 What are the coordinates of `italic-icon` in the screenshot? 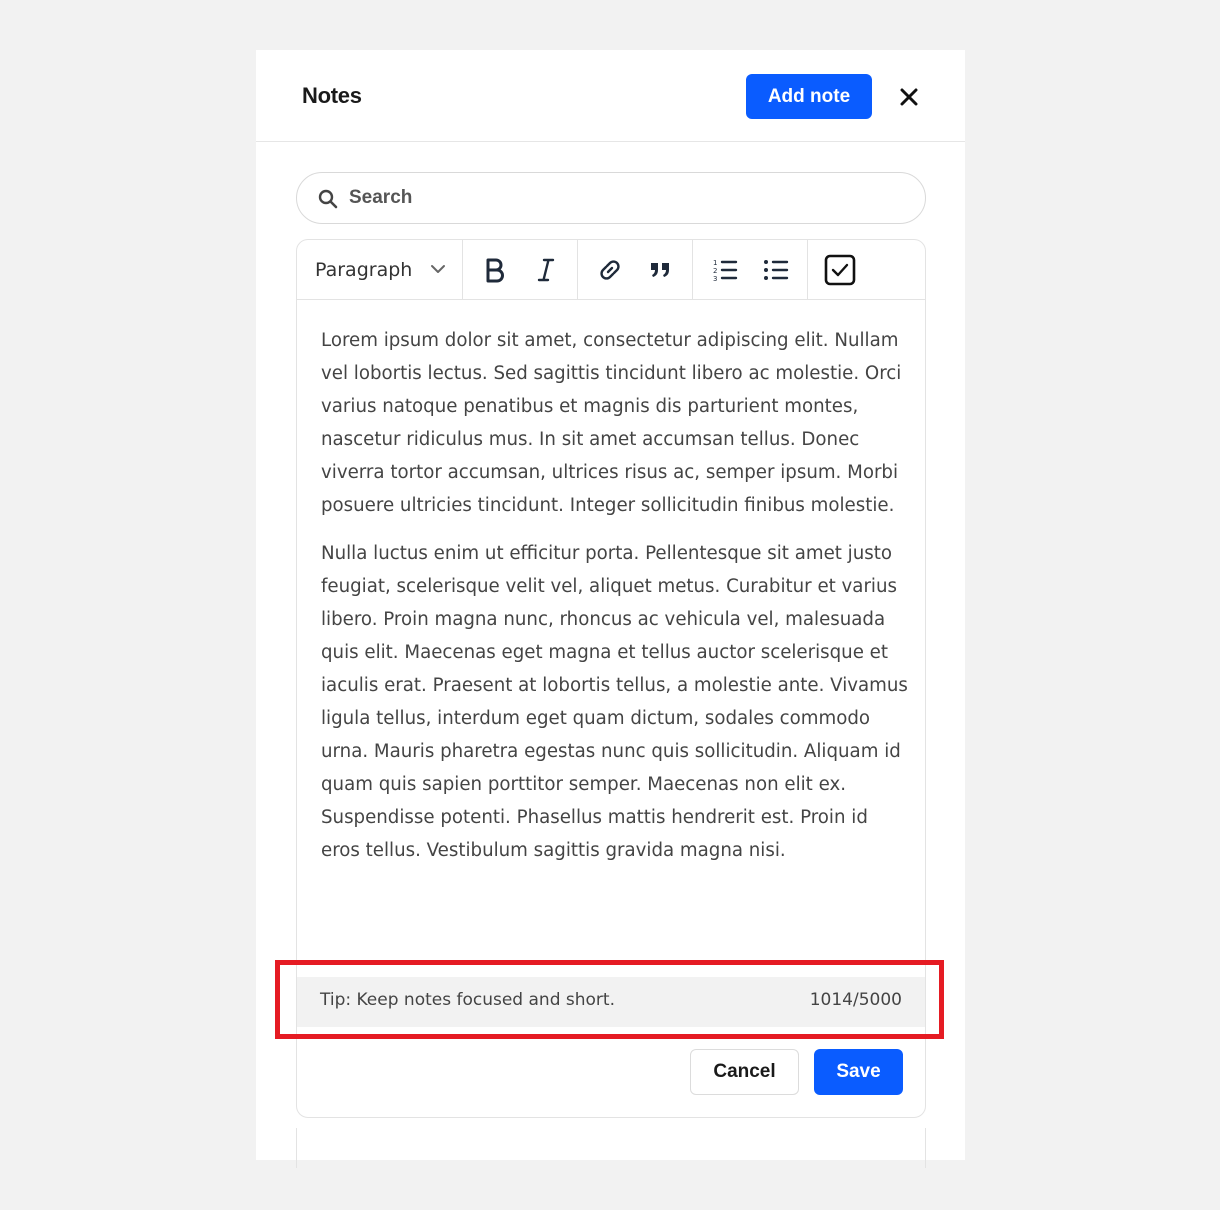 It's located at (546, 270).